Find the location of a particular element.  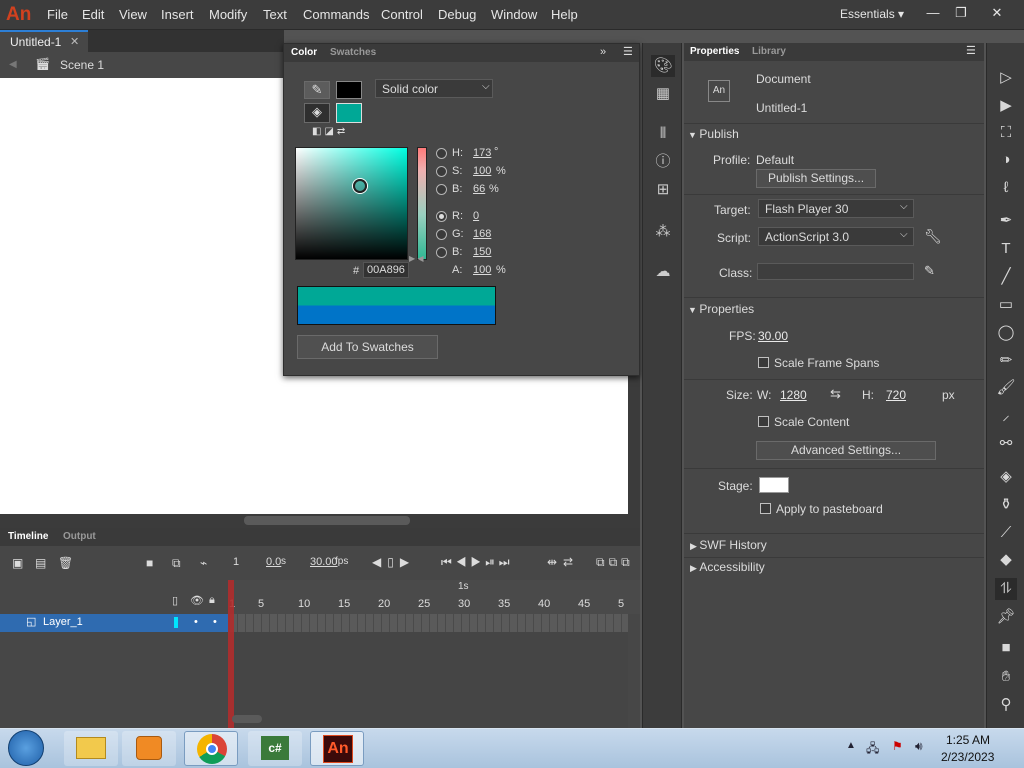

frame-cells is located at coordinates (429, 623).